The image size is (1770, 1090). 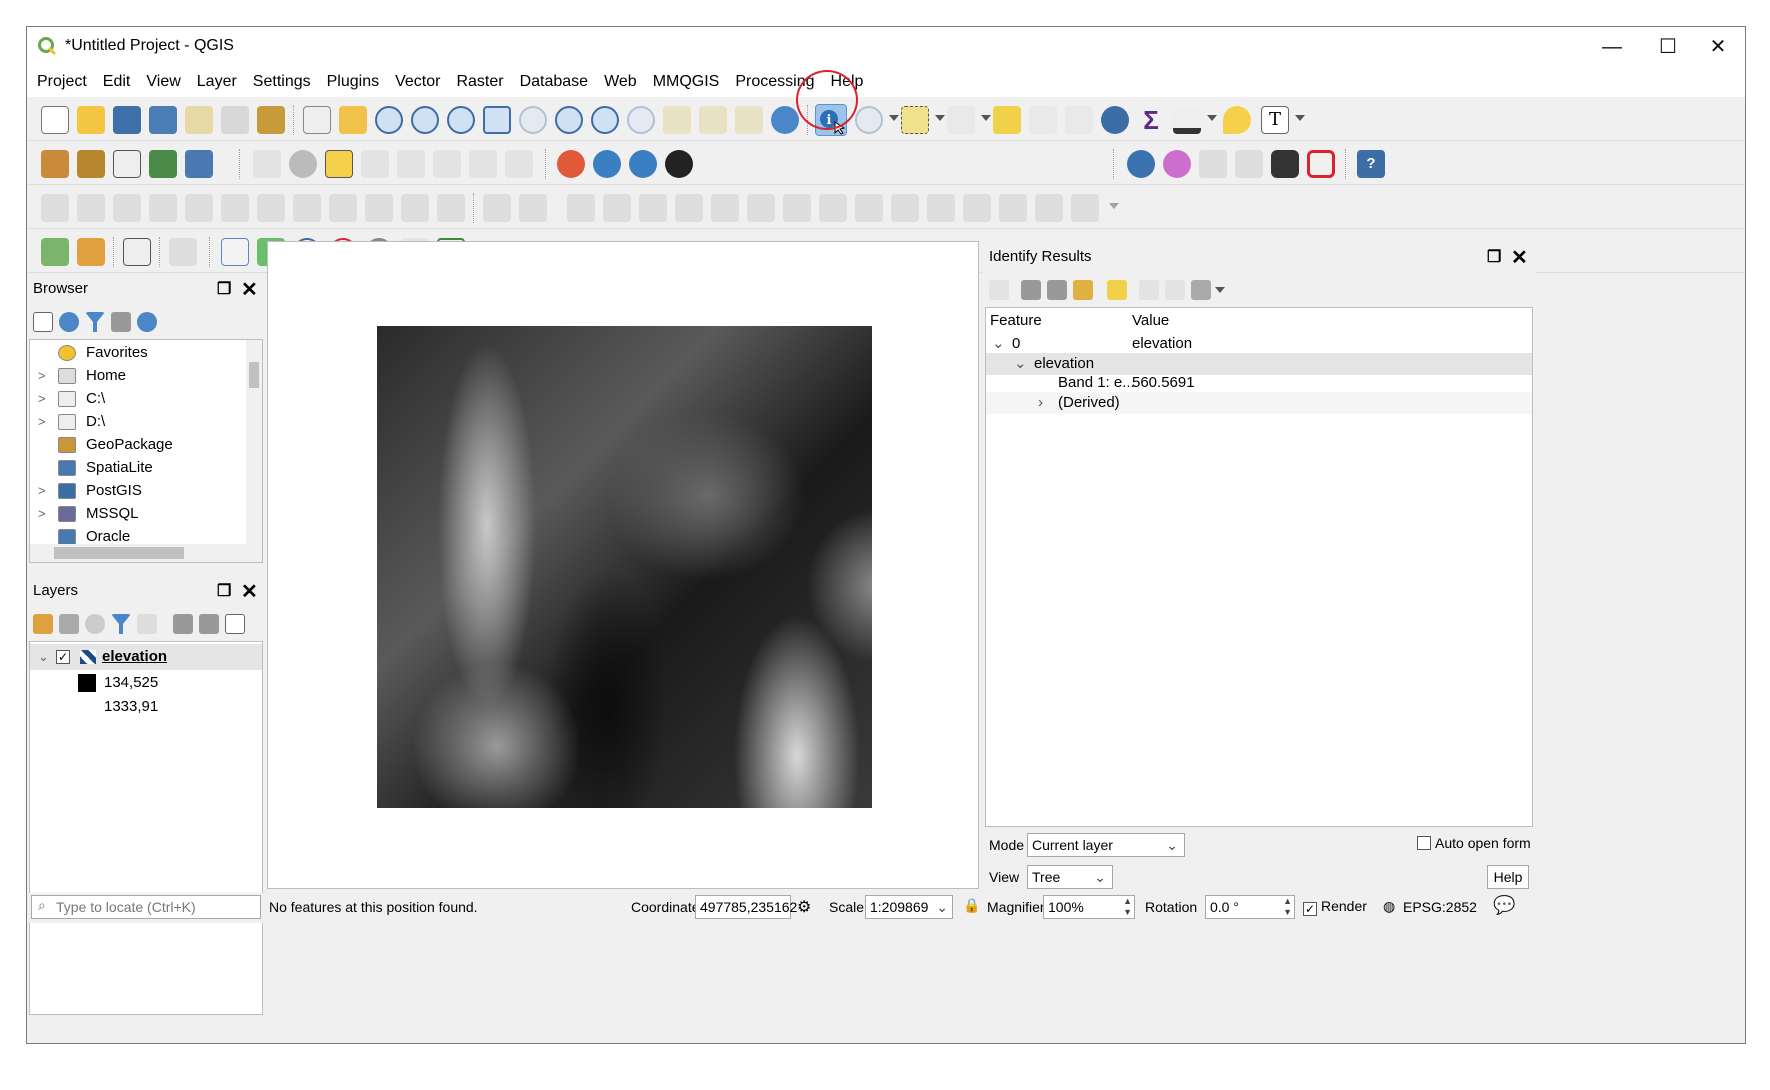 What do you see at coordinates (163, 120) in the screenshot?
I see `save-as-icon` at bounding box center [163, 120].